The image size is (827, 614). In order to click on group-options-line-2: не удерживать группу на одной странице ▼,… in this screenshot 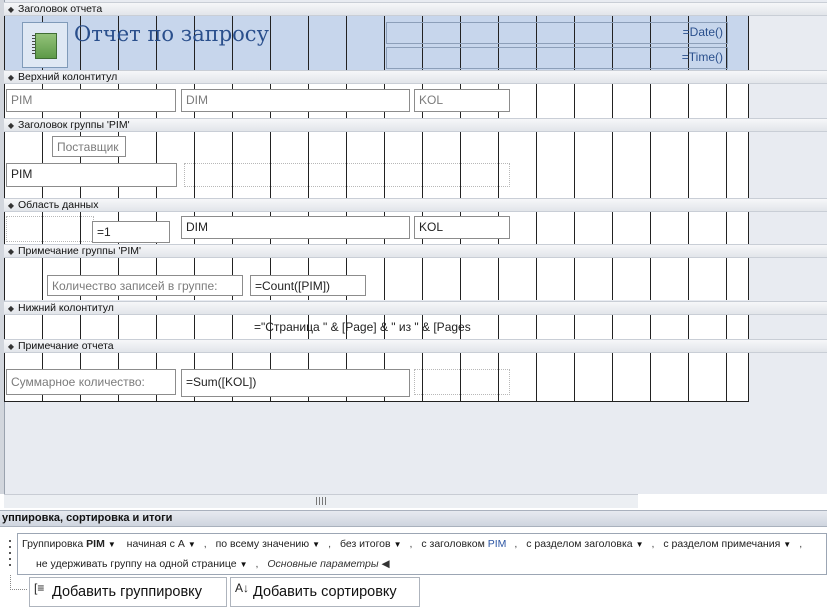, I will do `click(217, 564)`.